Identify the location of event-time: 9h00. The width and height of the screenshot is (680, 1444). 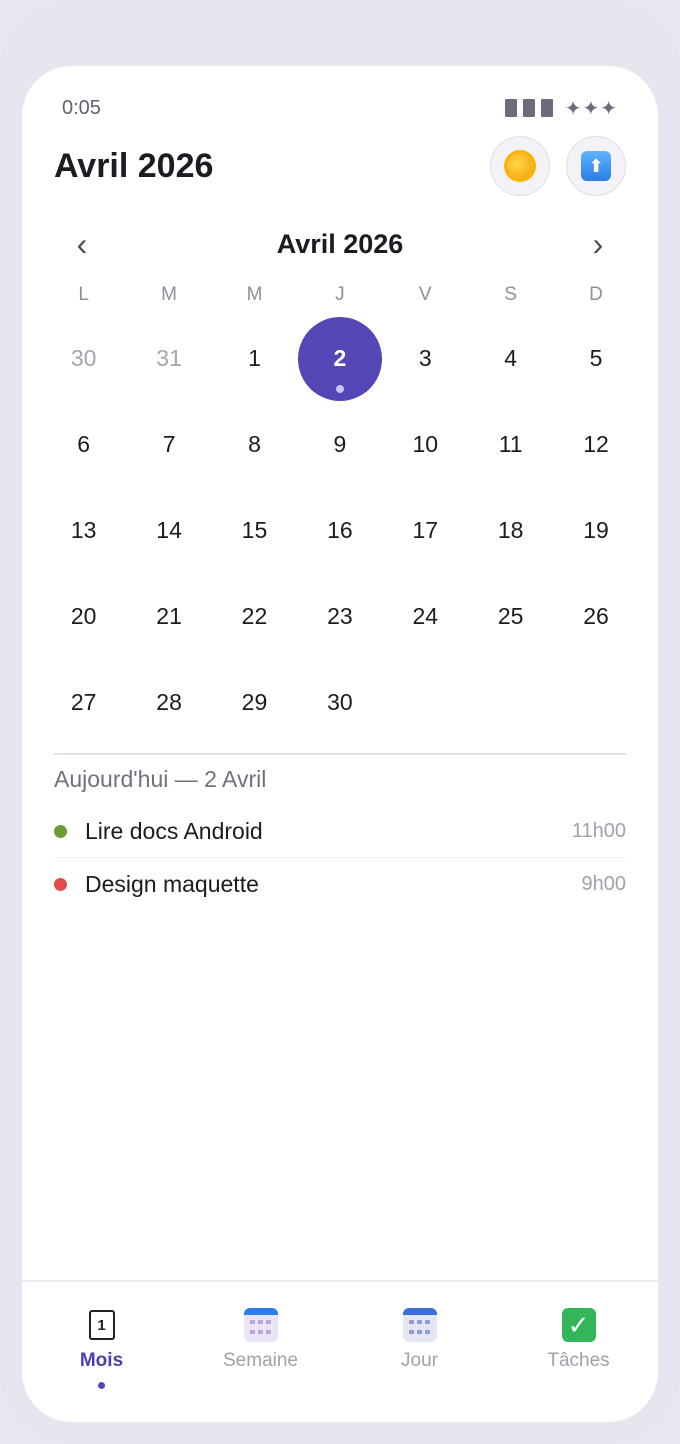
(604, 883).